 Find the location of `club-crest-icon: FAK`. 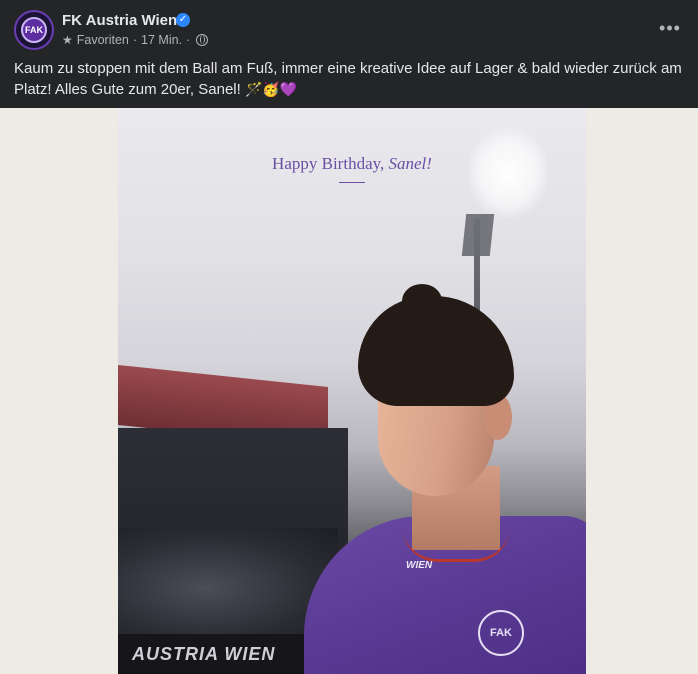

club-crest-icon: FAK is located at coordinates (34, 30).